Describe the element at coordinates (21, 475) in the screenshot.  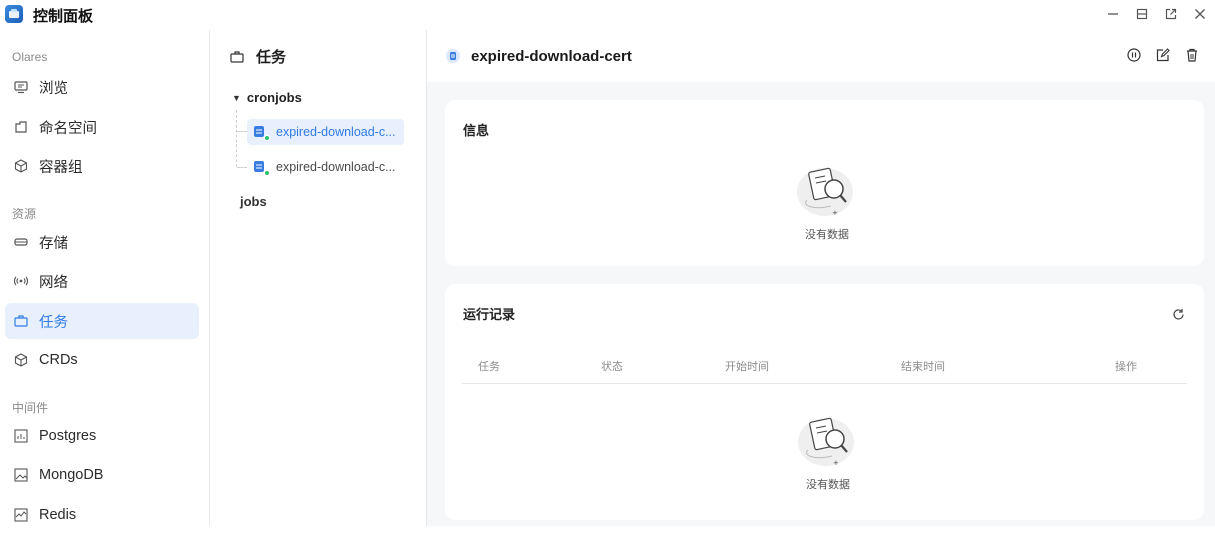
I see `image-icon` at that location.